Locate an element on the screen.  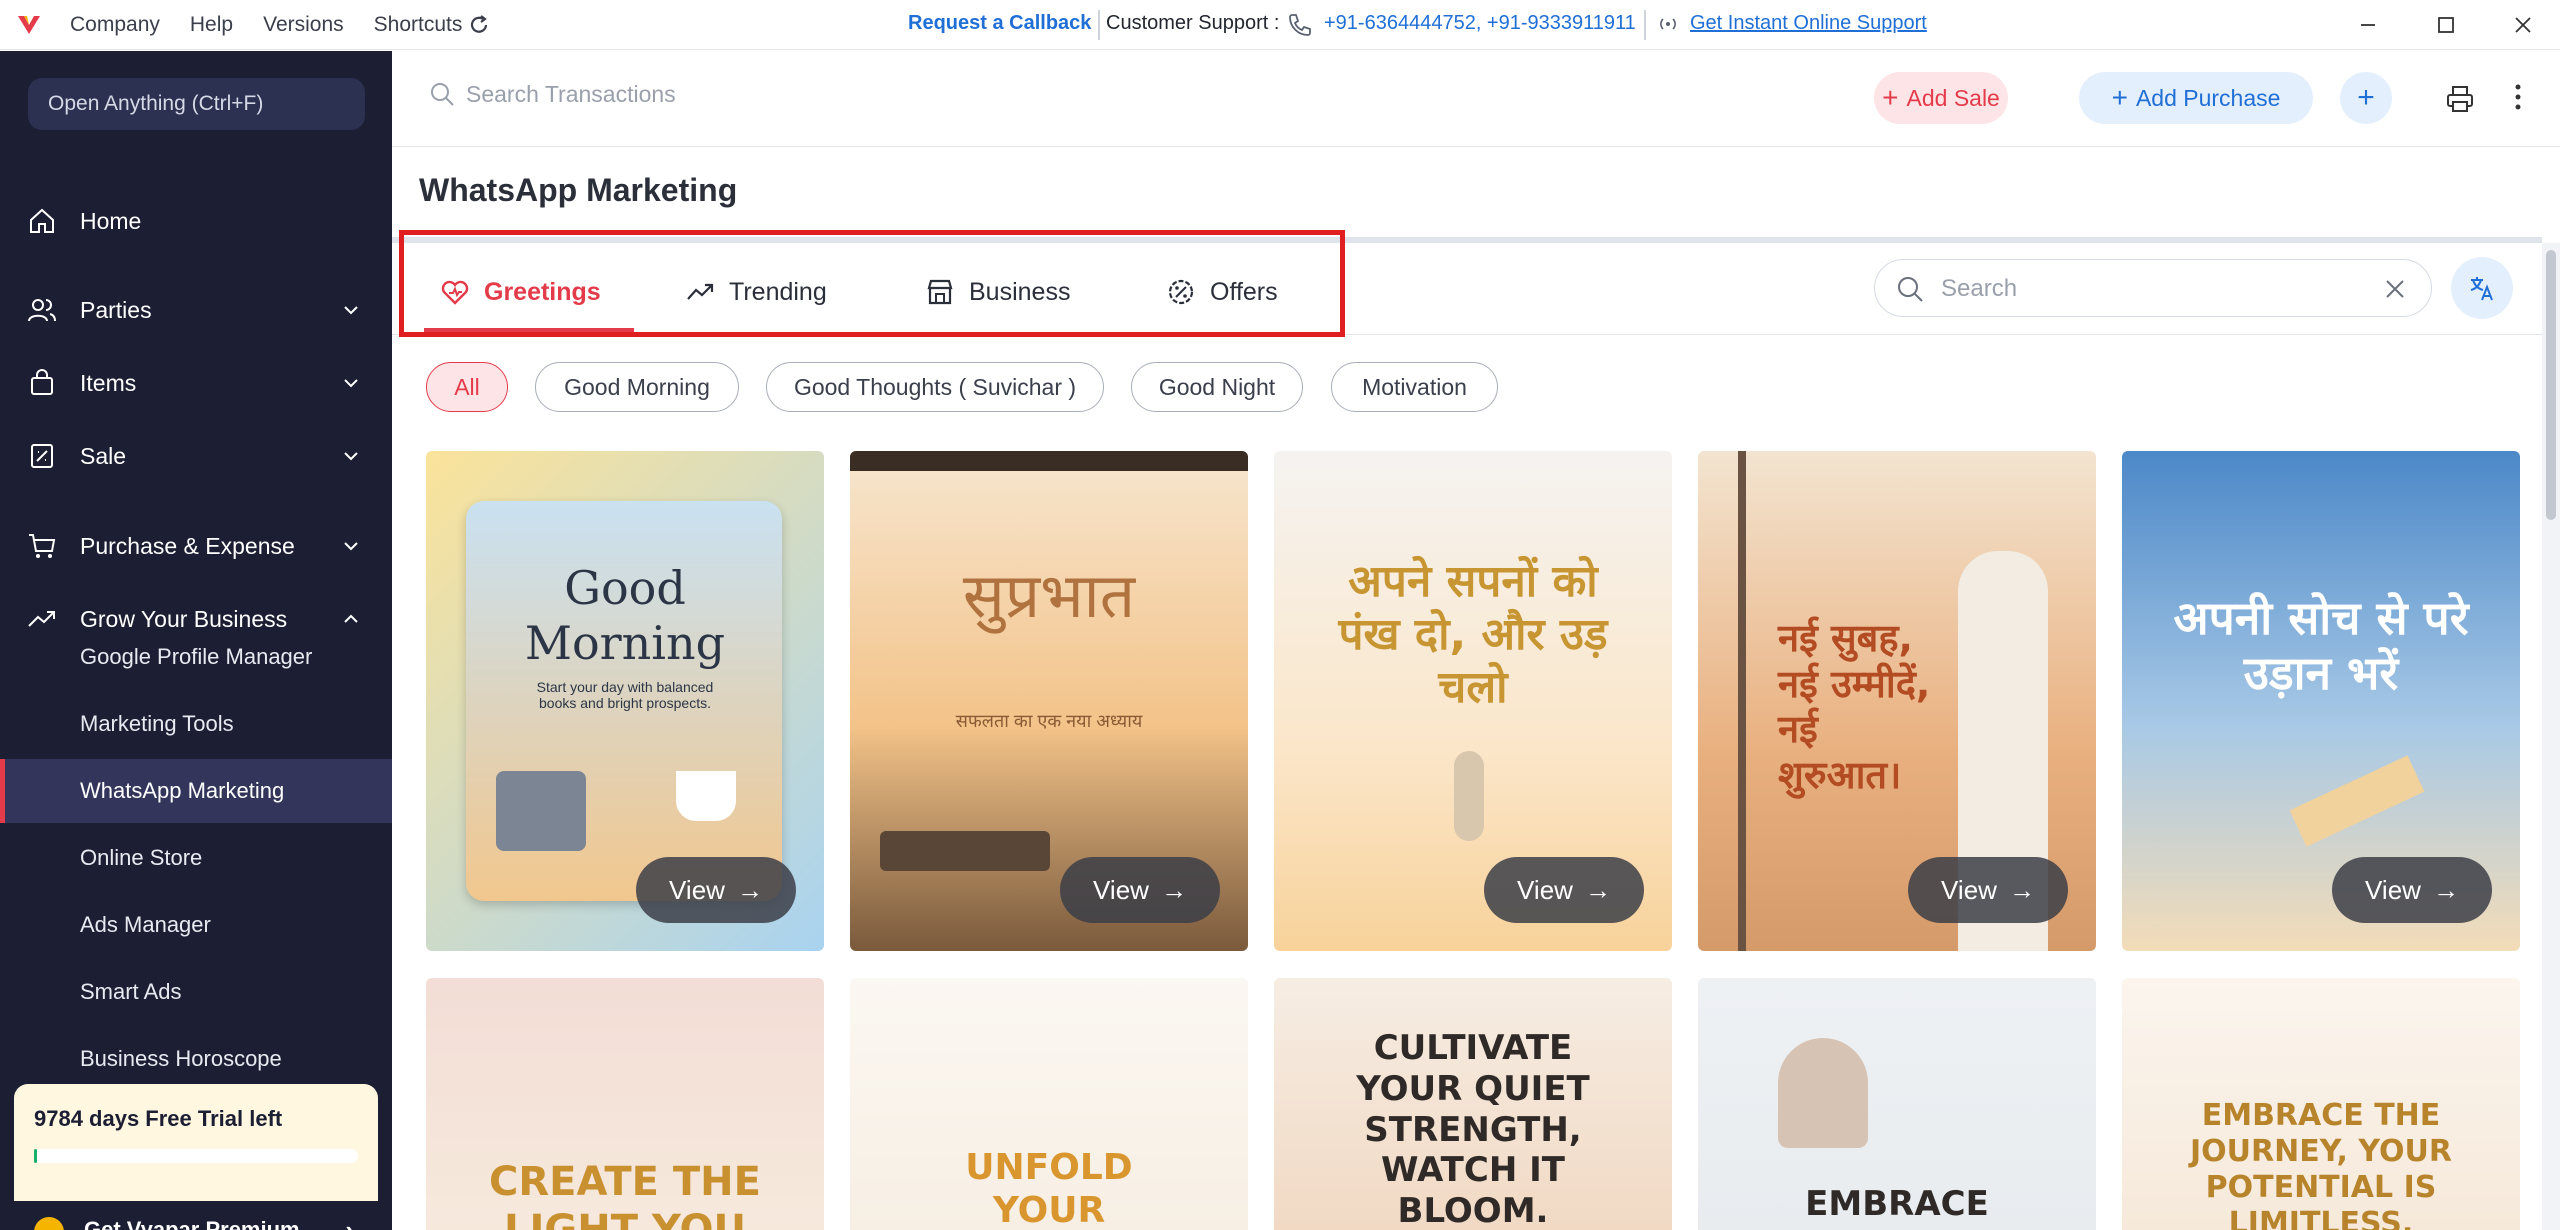
sidebar-item-purchase-expense: Purchase & Expense is located at coordinates (196, 546).